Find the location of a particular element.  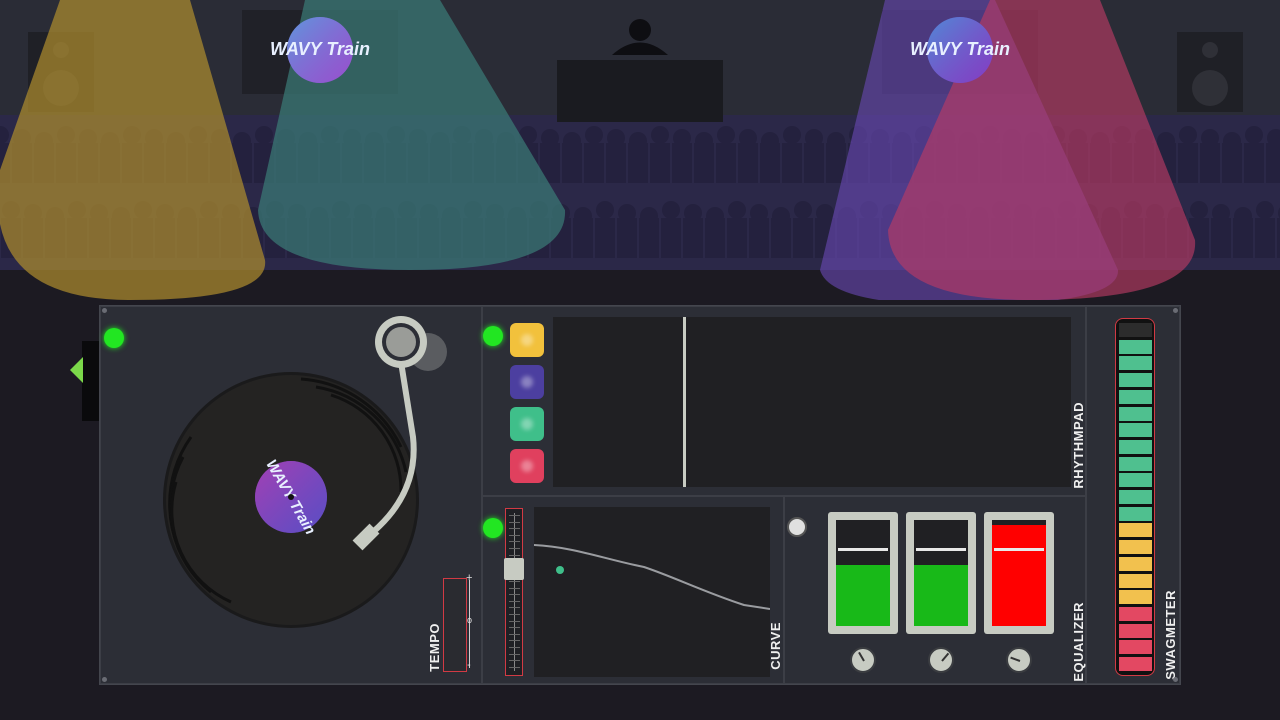

eq-channel-low is located at coordinates (863, 573).